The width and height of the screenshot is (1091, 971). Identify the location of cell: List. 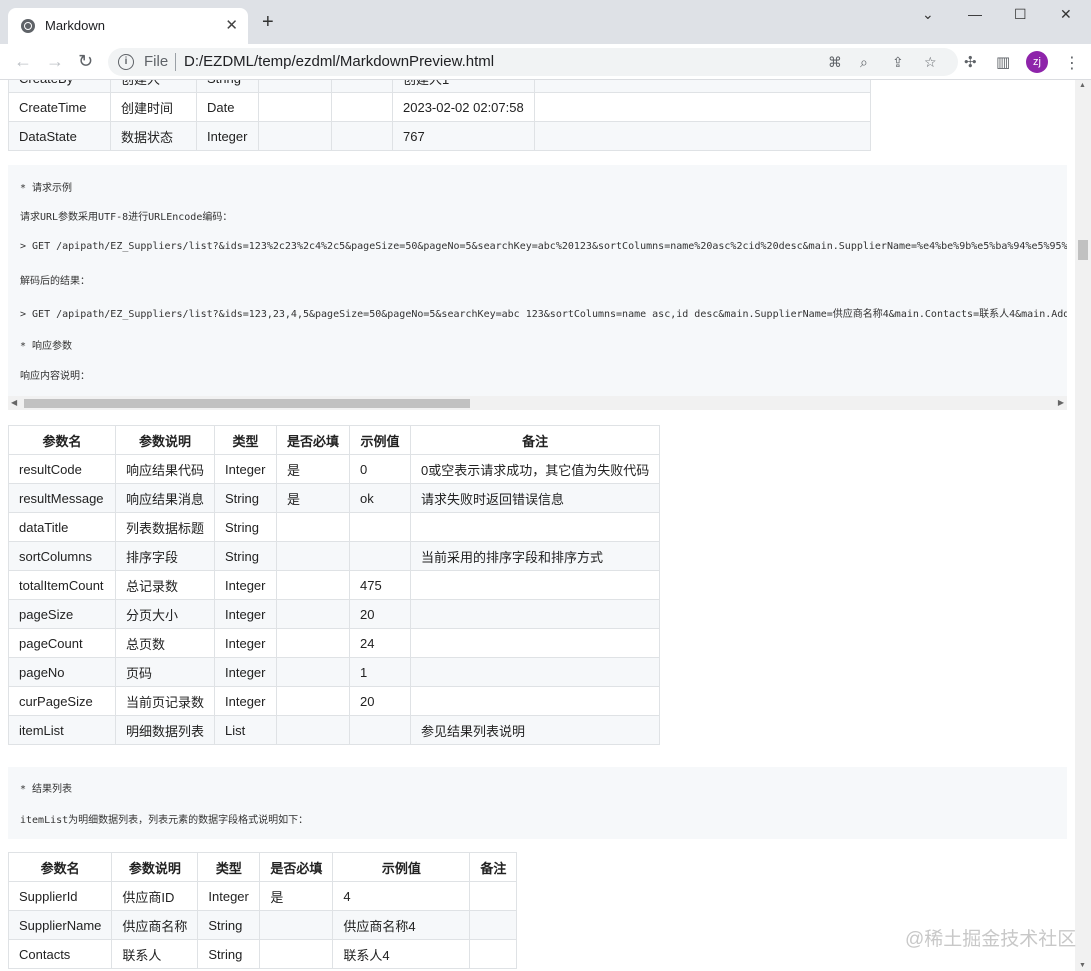
(246, 730).